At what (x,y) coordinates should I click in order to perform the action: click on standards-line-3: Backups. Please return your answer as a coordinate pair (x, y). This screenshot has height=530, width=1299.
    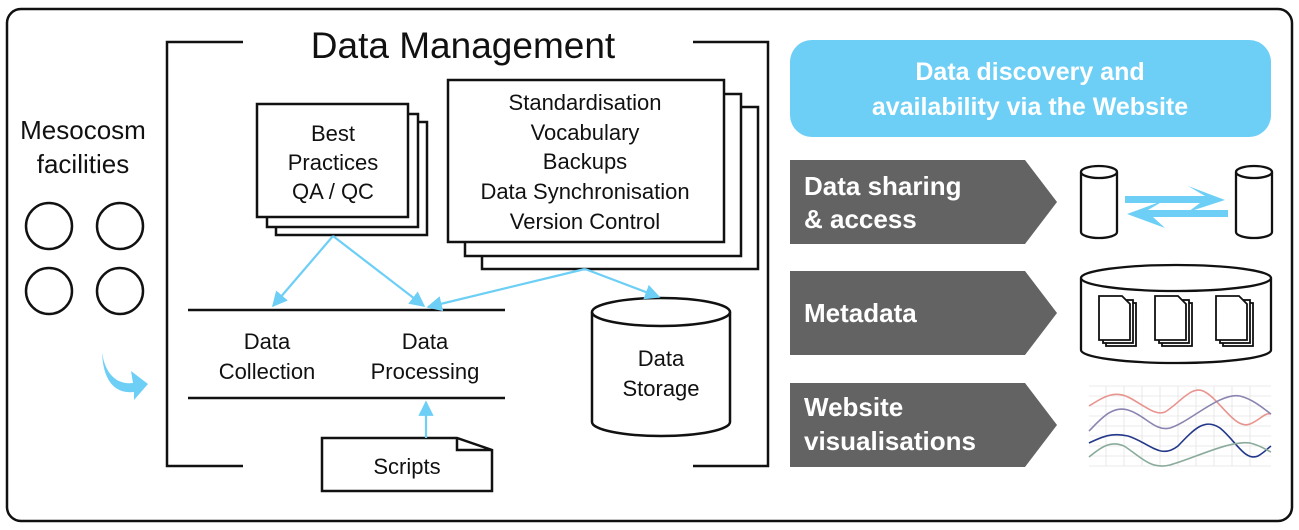
    Looking at the image, I should click on (585, 161).